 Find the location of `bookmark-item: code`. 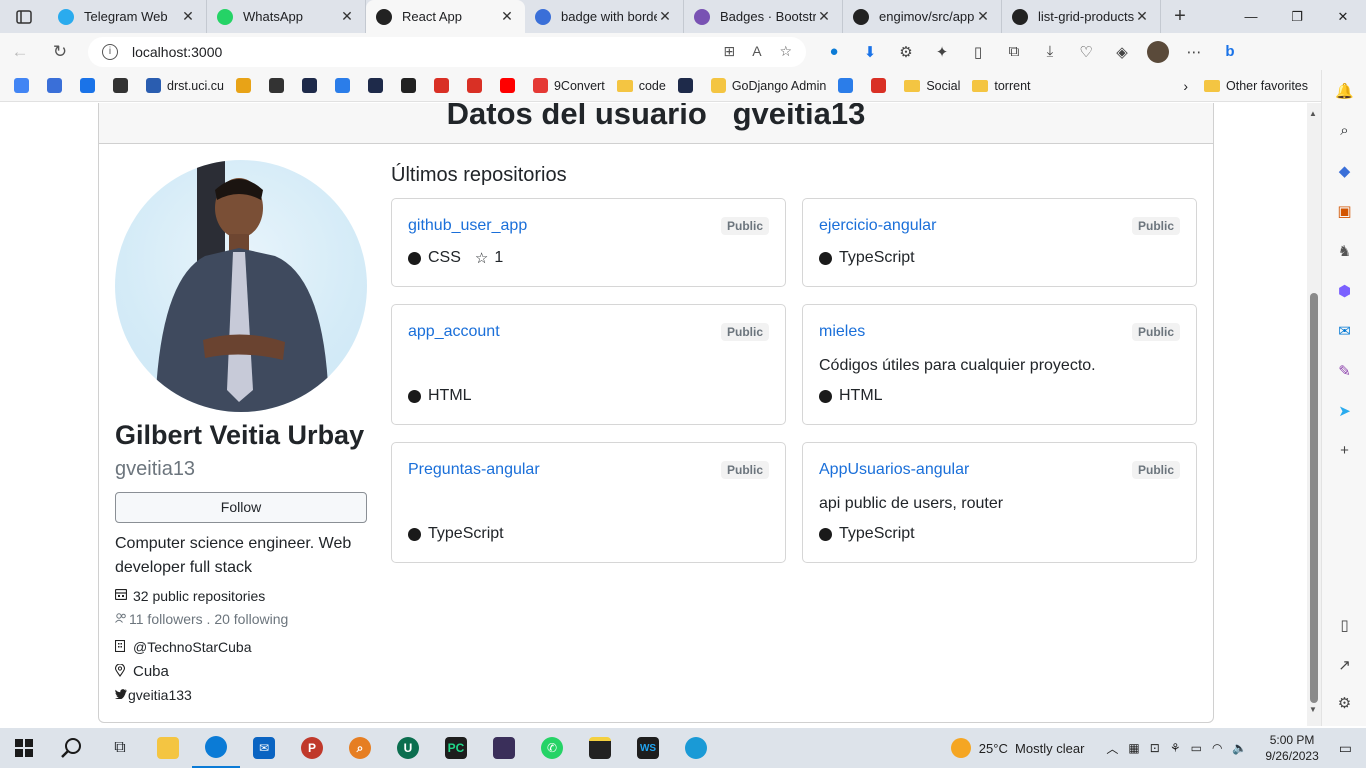

bookmark-item: code is located at coordinates (641, 86).